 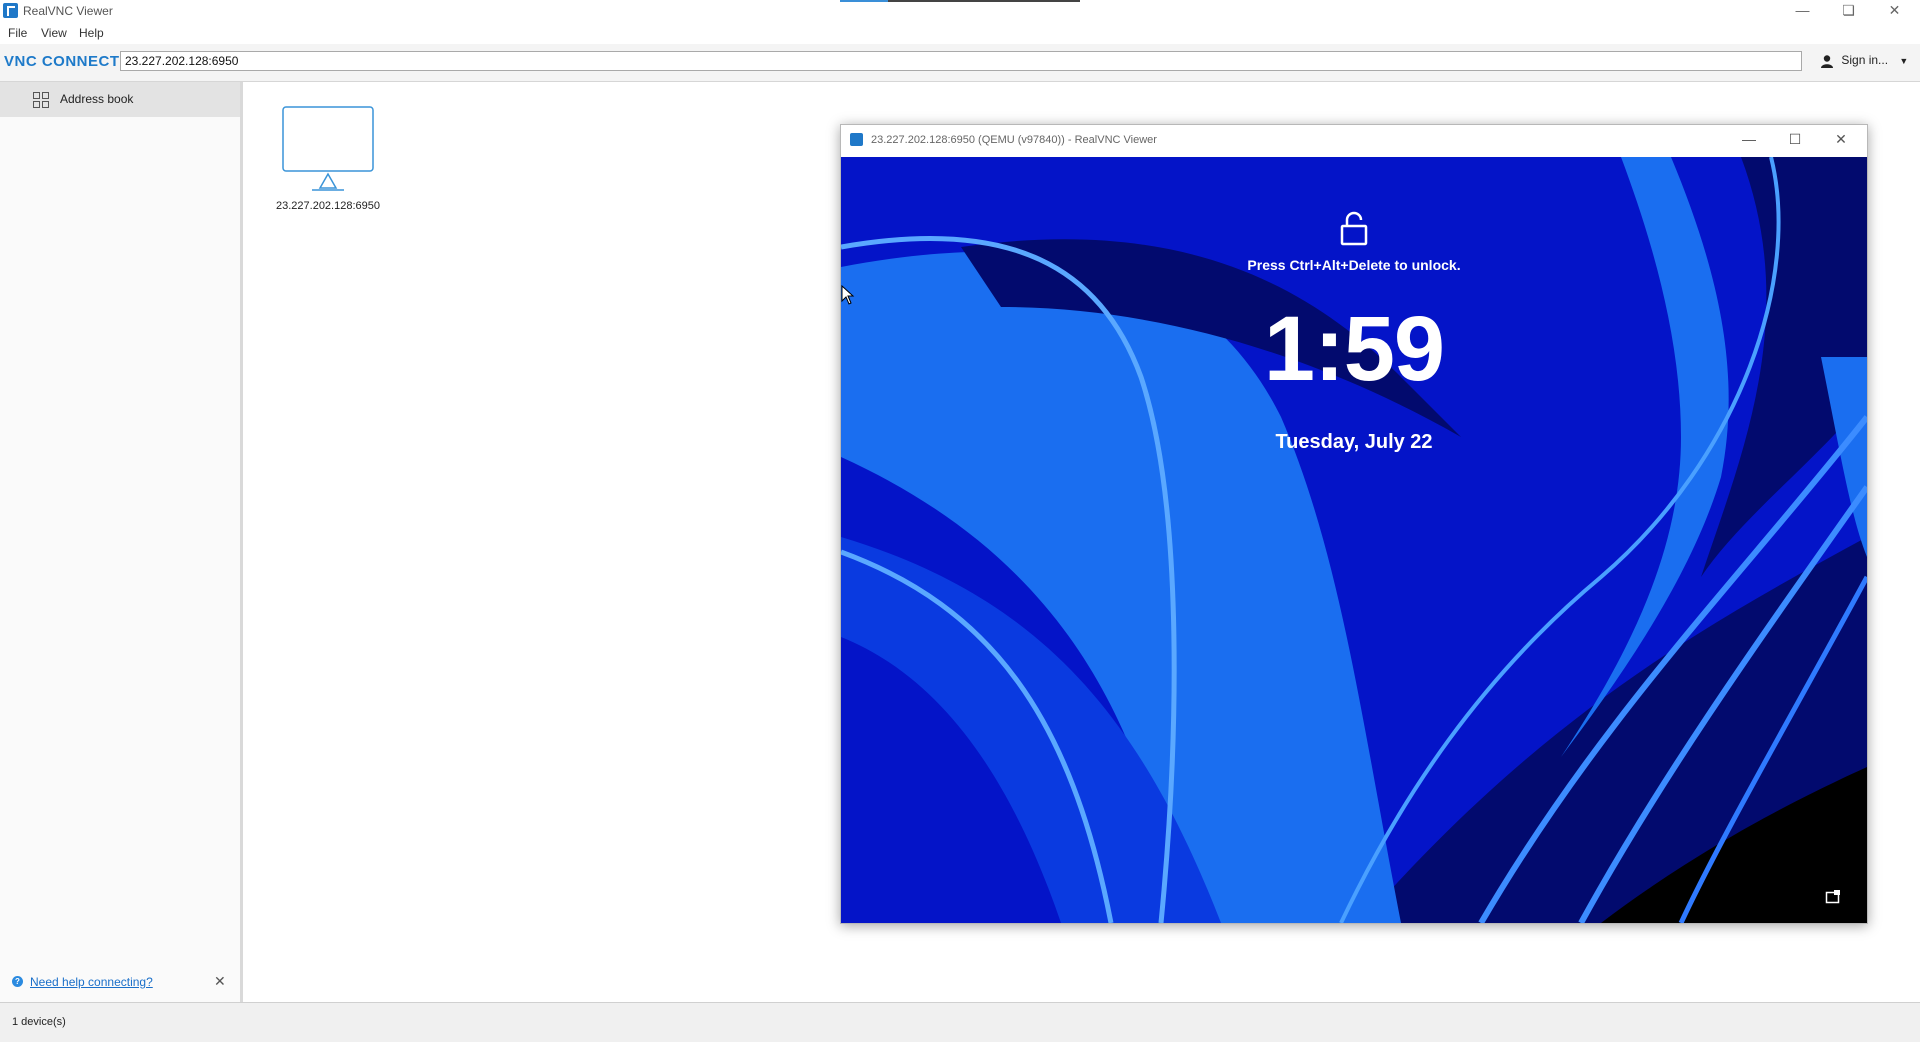 I want to click on restore-icon: ❏, so click(x=1848, y=10).